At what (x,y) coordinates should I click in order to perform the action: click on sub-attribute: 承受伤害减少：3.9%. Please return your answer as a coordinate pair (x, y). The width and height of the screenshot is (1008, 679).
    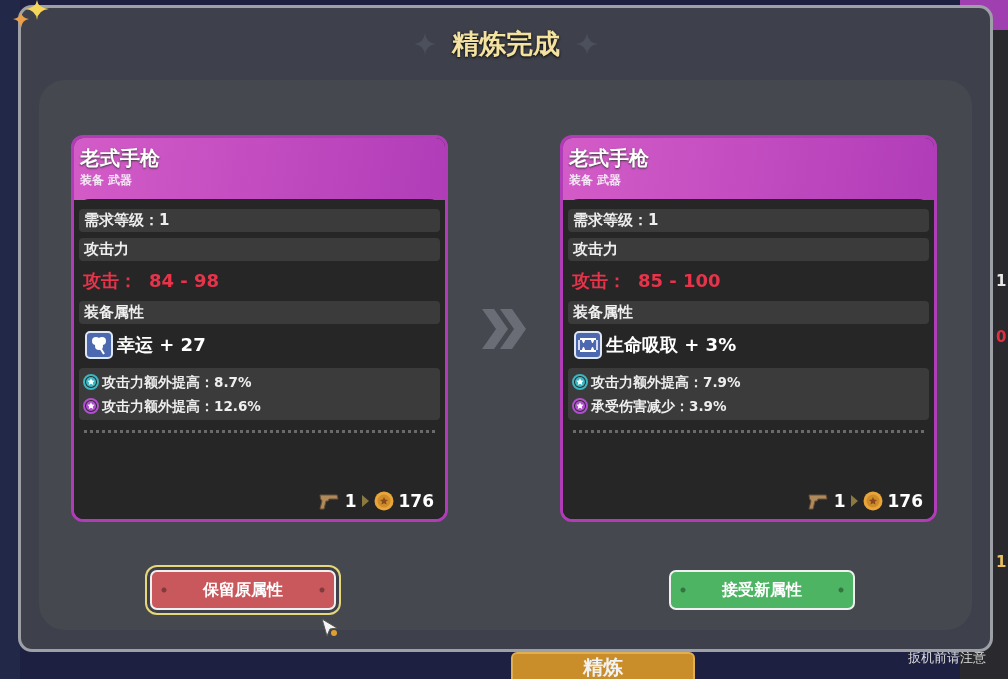
    Looking at the image, I should click on (659, 406).